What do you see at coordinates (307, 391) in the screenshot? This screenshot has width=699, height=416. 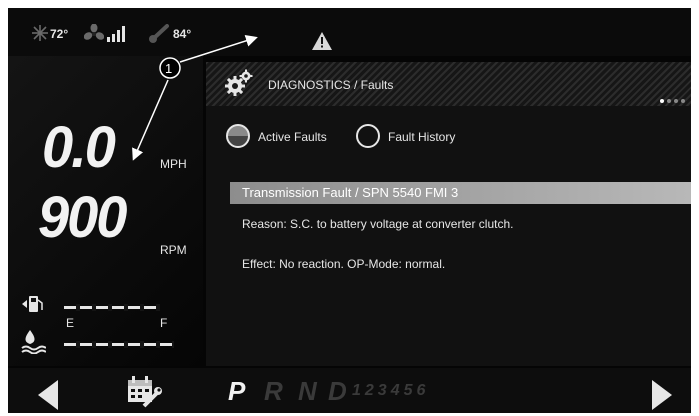 I see `gear-n: N` at bounding box center [307, 391].